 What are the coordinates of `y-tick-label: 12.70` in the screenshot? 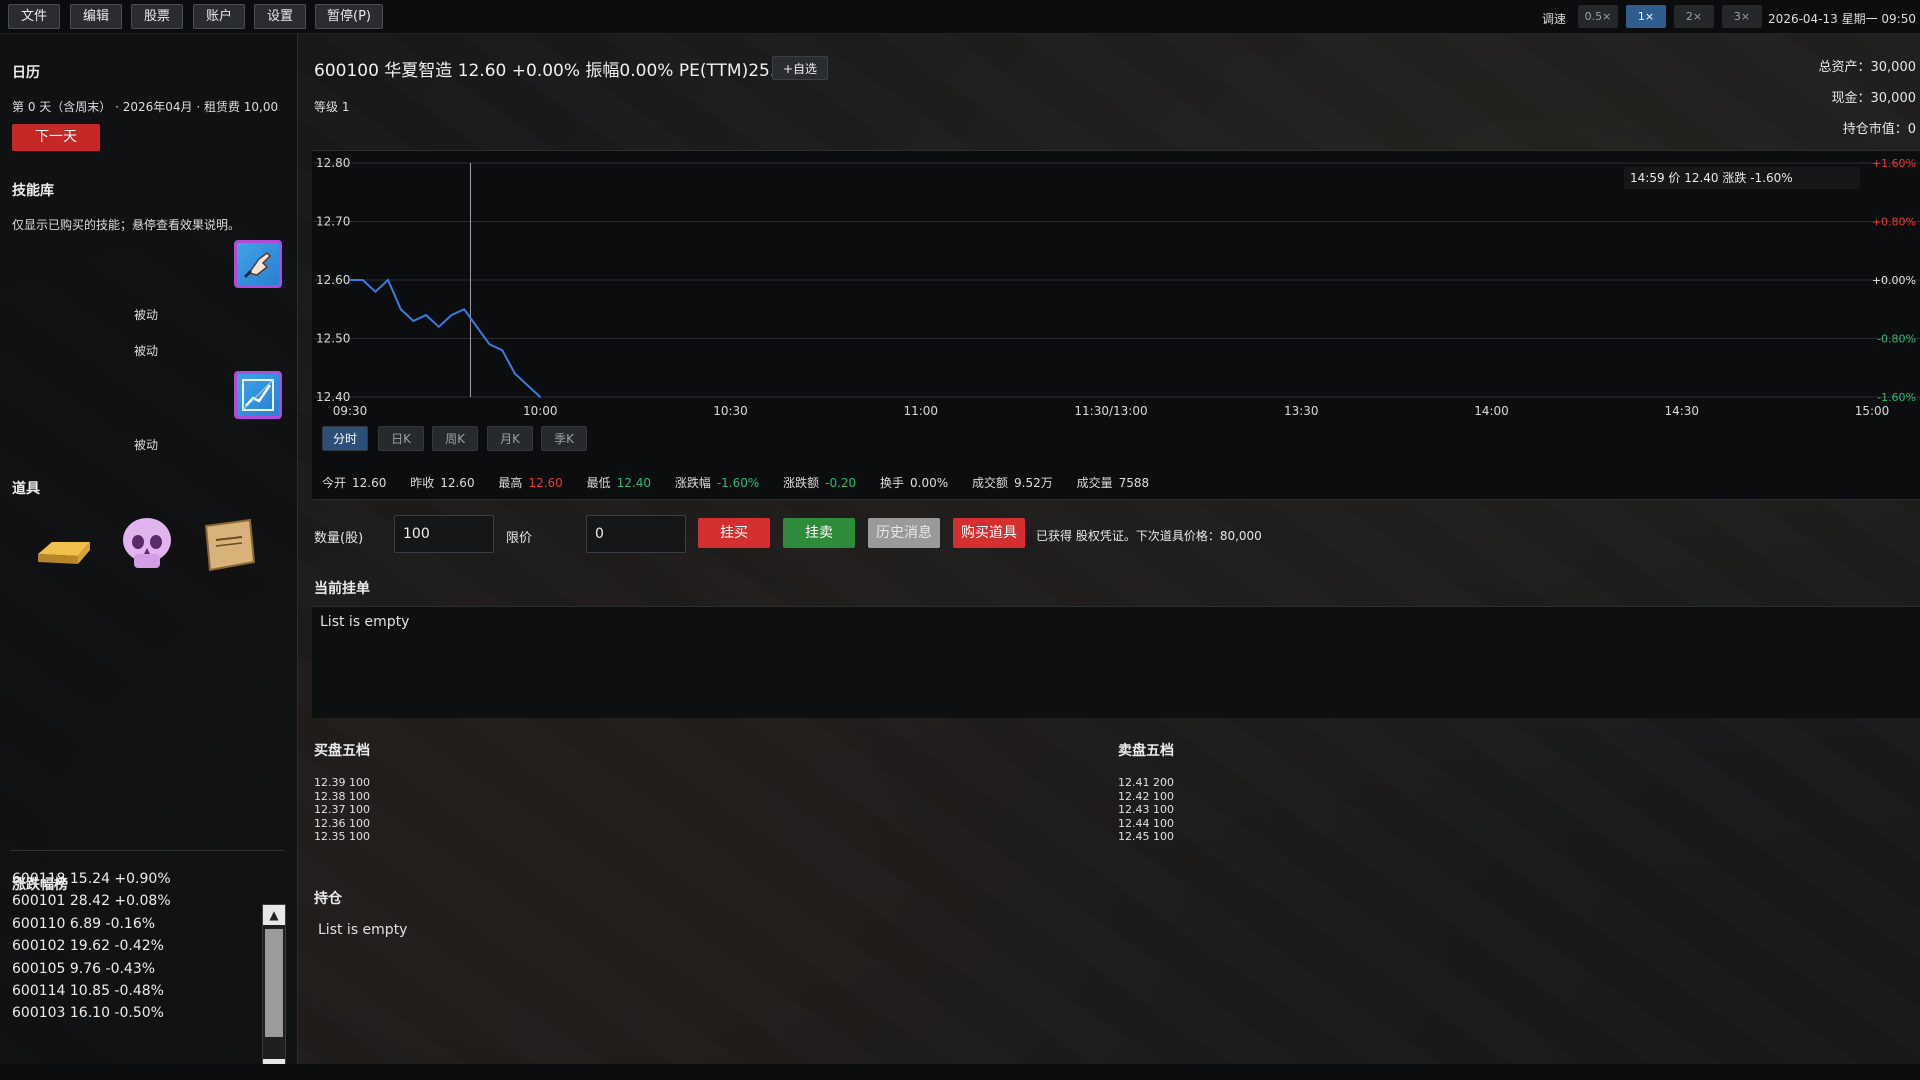 It's located at (333, 222).